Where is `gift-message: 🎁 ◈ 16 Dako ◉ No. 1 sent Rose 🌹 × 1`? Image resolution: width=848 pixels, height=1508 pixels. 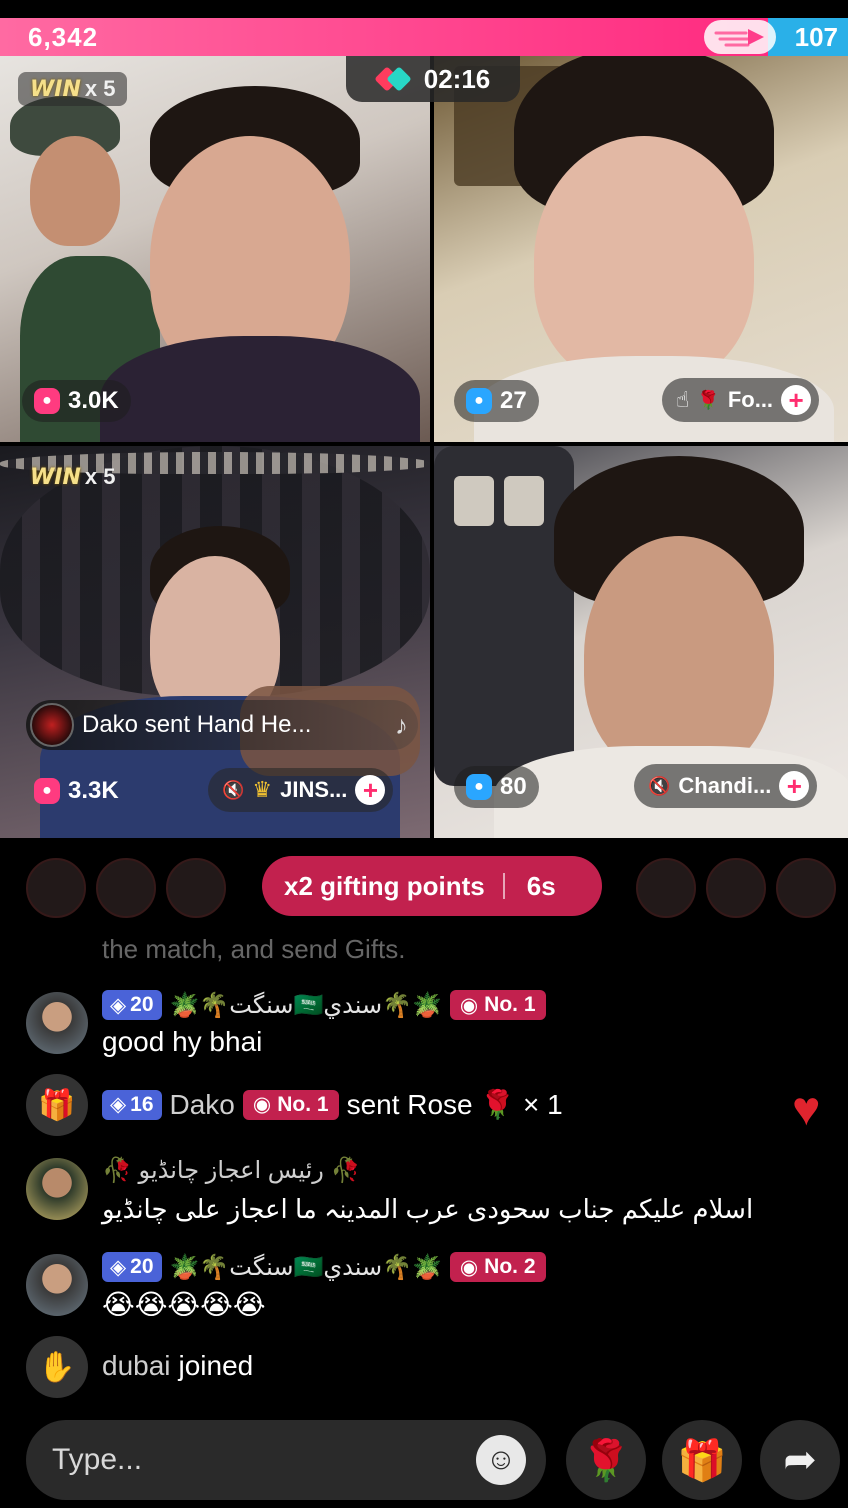
gift-message: 🎁 ◈ 16 Dako ◉ No. 1 sent Rose 🌹 × 1 is located at coordinates (426, 1105).